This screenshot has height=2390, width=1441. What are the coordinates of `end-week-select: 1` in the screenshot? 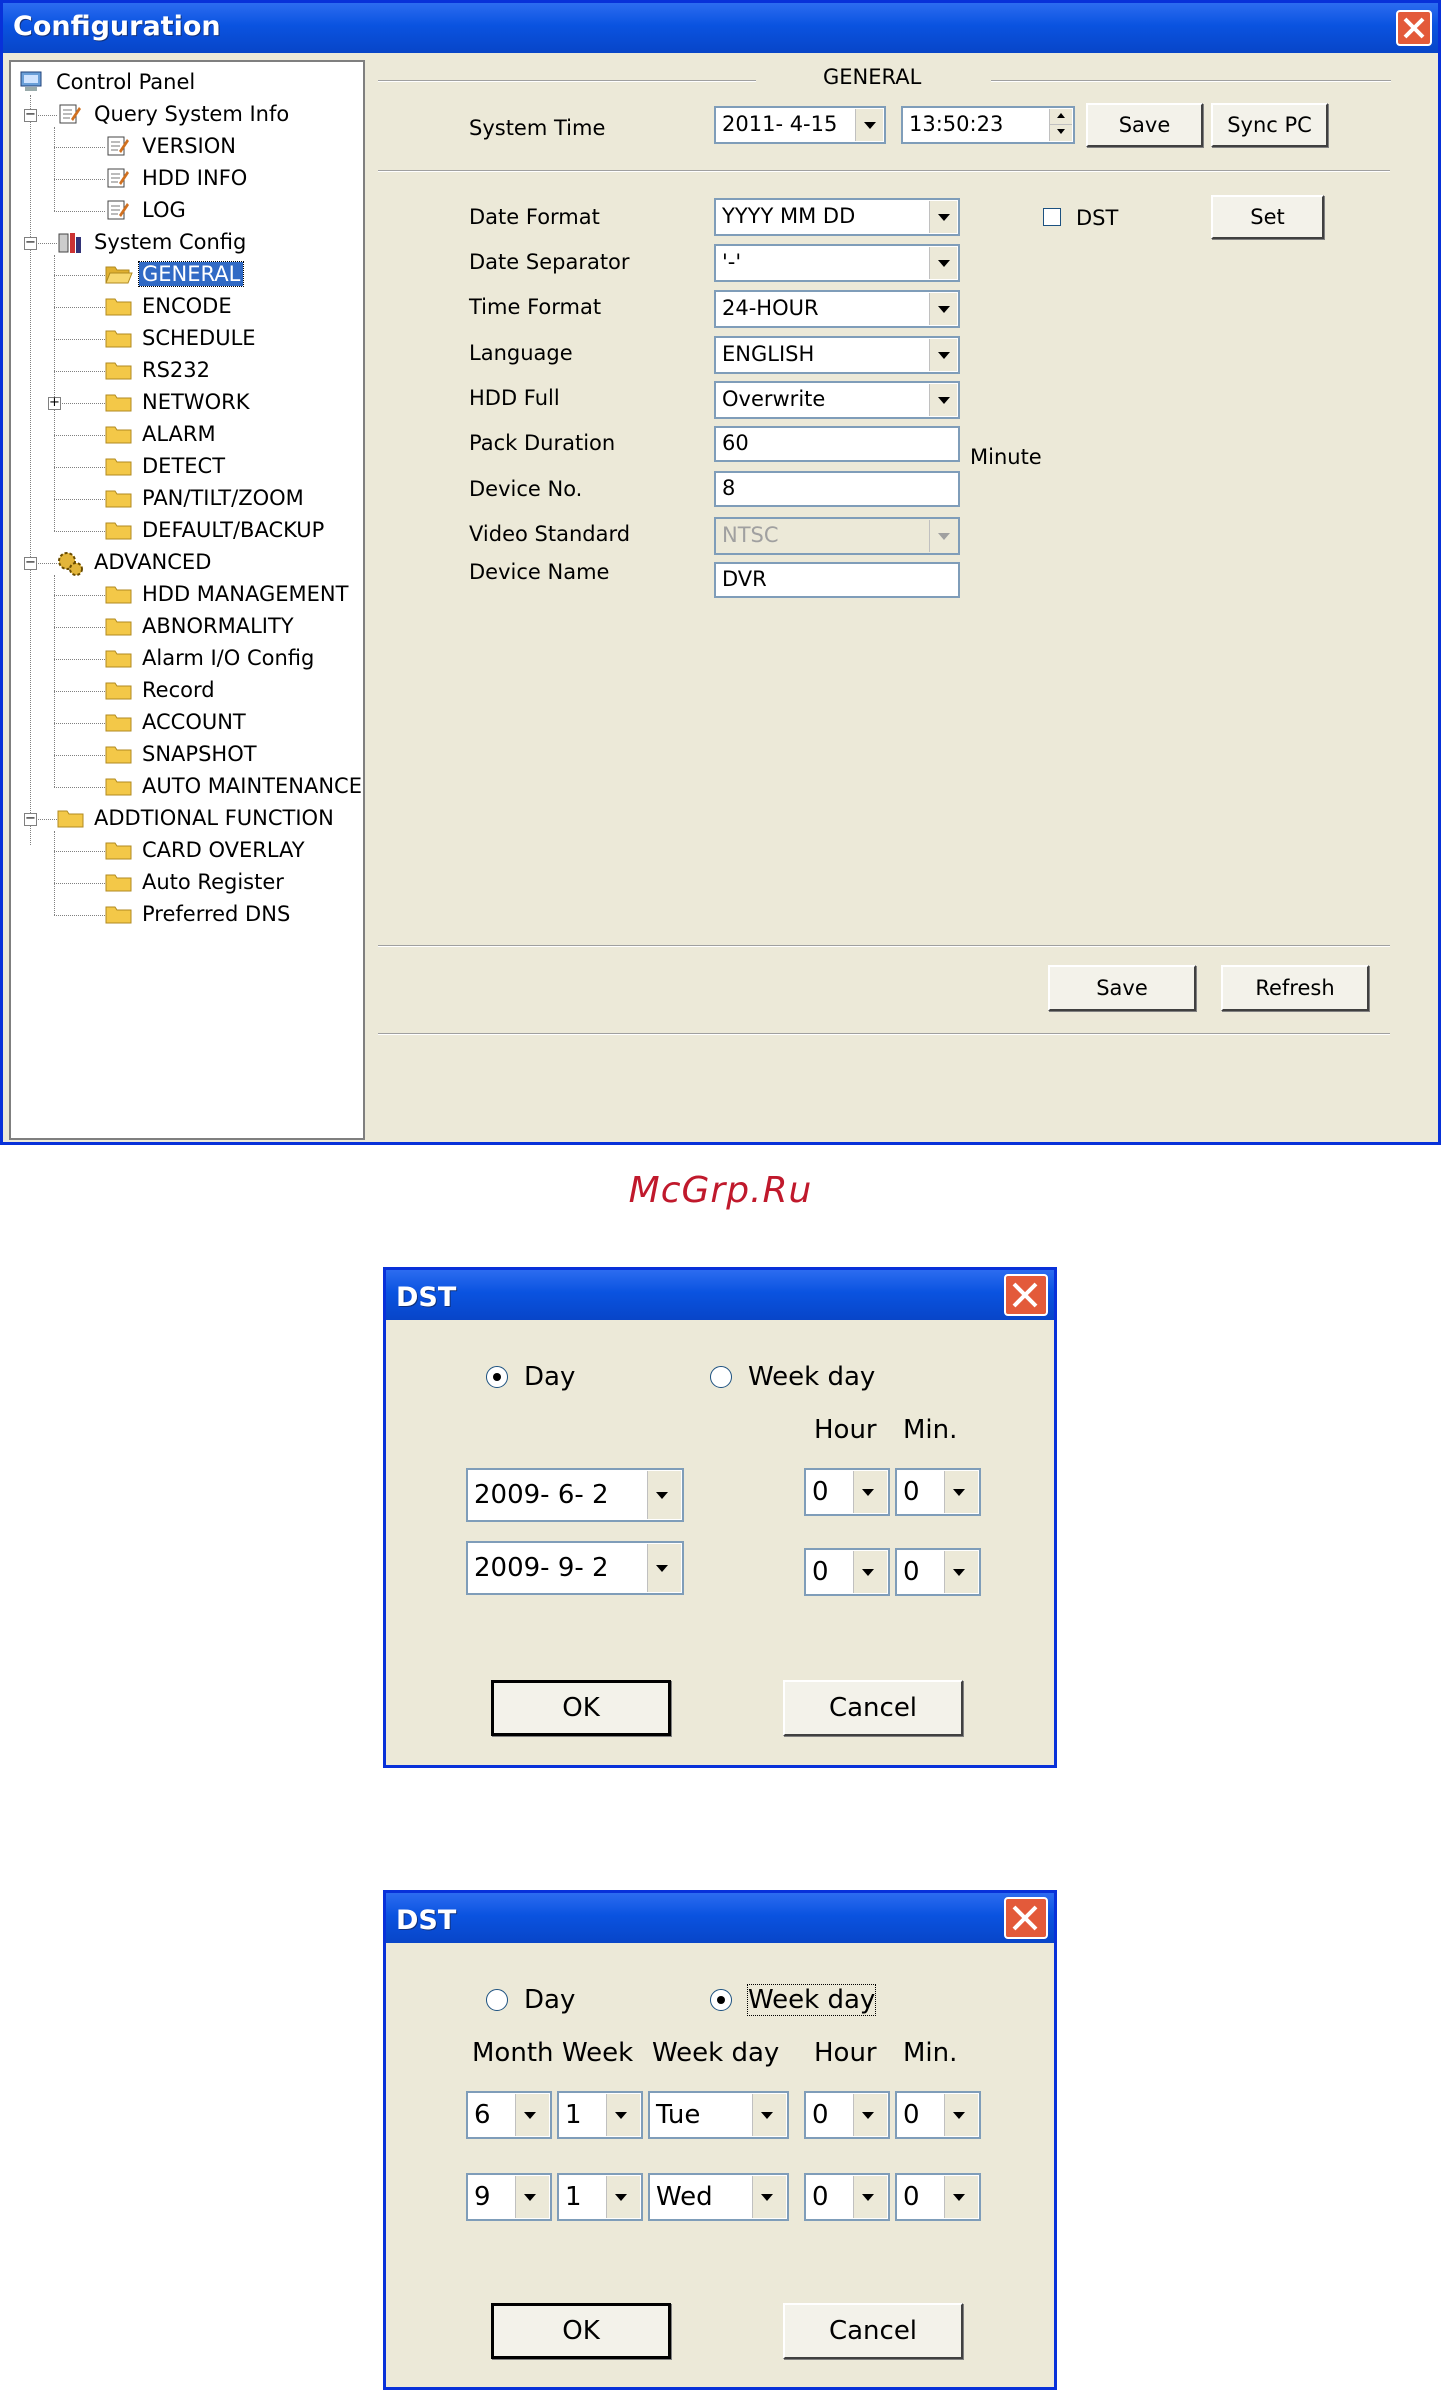 It's located at (600, 2197).